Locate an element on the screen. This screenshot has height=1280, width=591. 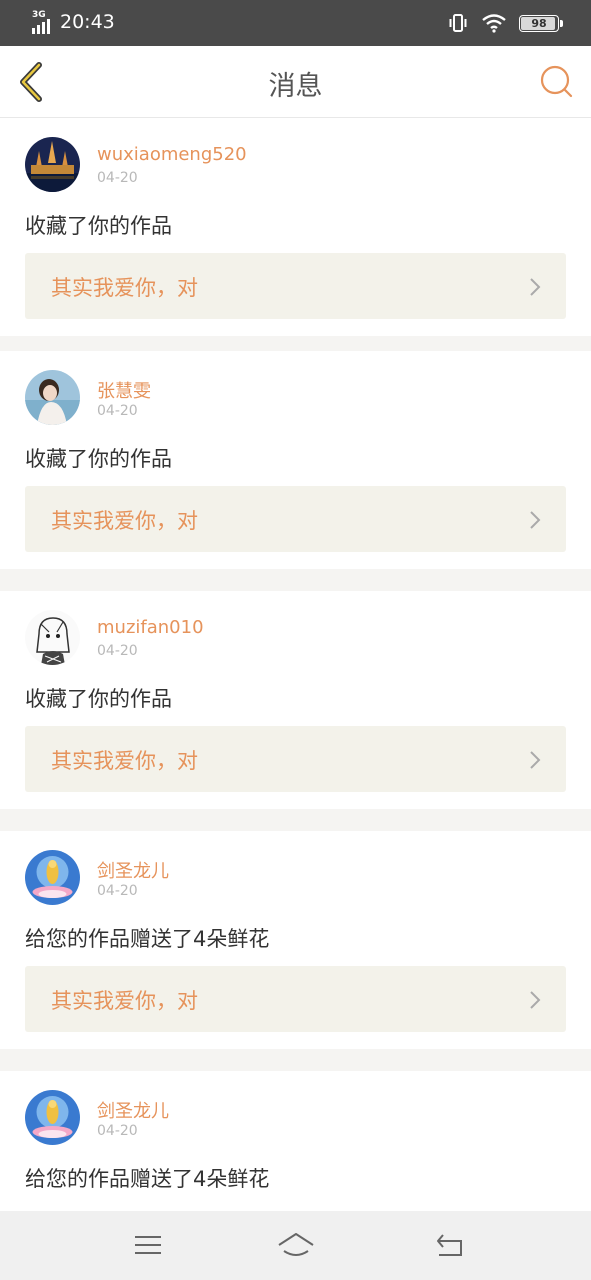
system-nav-bar is located at coordinates (295, 1245).